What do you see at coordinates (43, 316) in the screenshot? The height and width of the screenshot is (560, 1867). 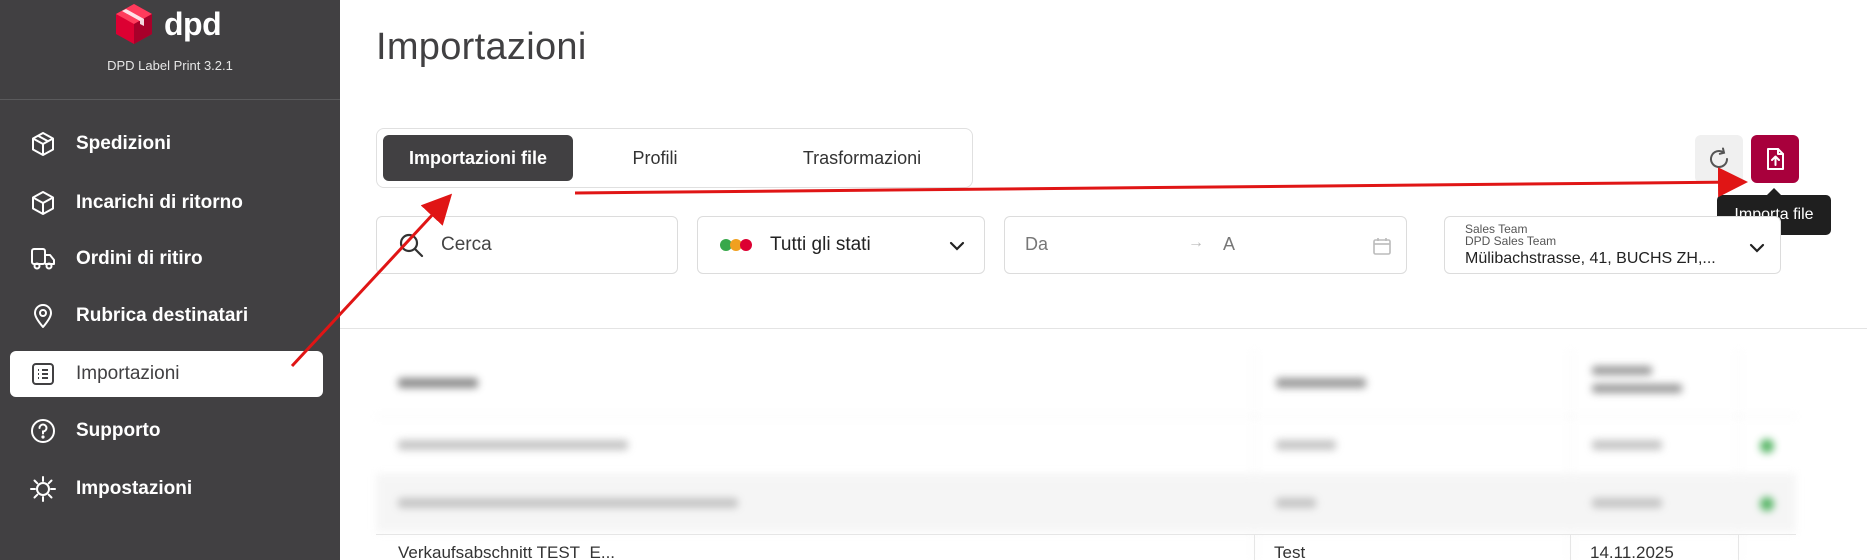 I see `location-pin-icon` at bounding box center [43, 316].